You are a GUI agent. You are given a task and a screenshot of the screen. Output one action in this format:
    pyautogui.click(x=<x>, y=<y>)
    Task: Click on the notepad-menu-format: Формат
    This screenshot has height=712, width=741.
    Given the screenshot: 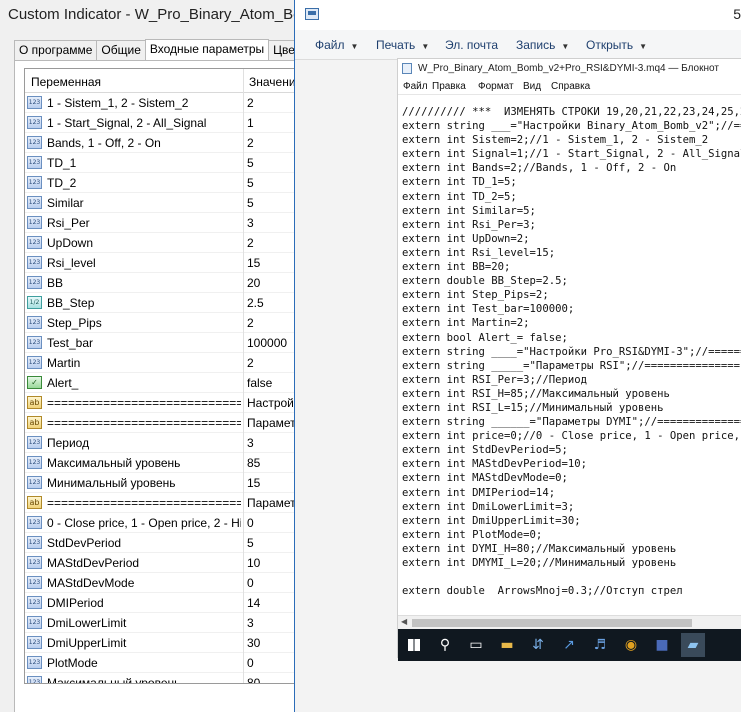 What is the action you would take?
    pyautogui.click(x=496, y=86)
    